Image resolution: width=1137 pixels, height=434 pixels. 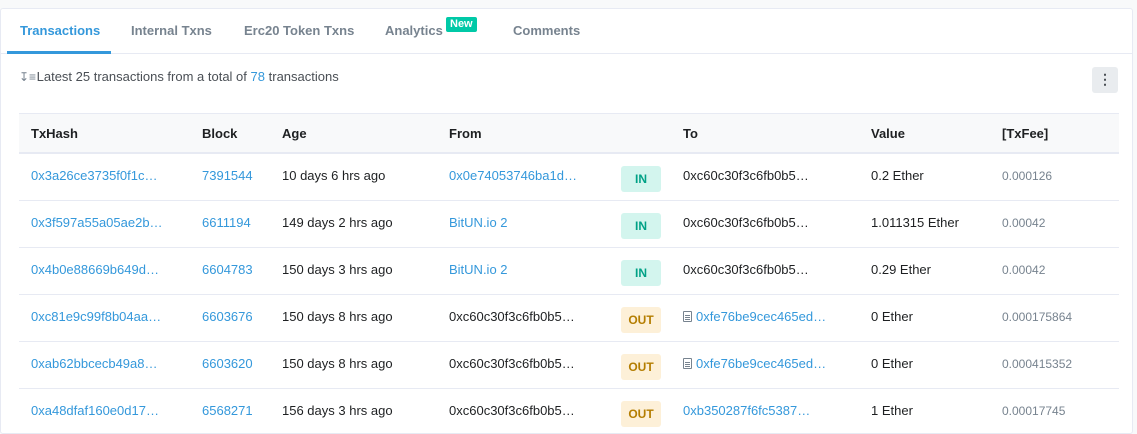 I want to click on column-header-txhash: TxHash, so click(x=54, y=133).